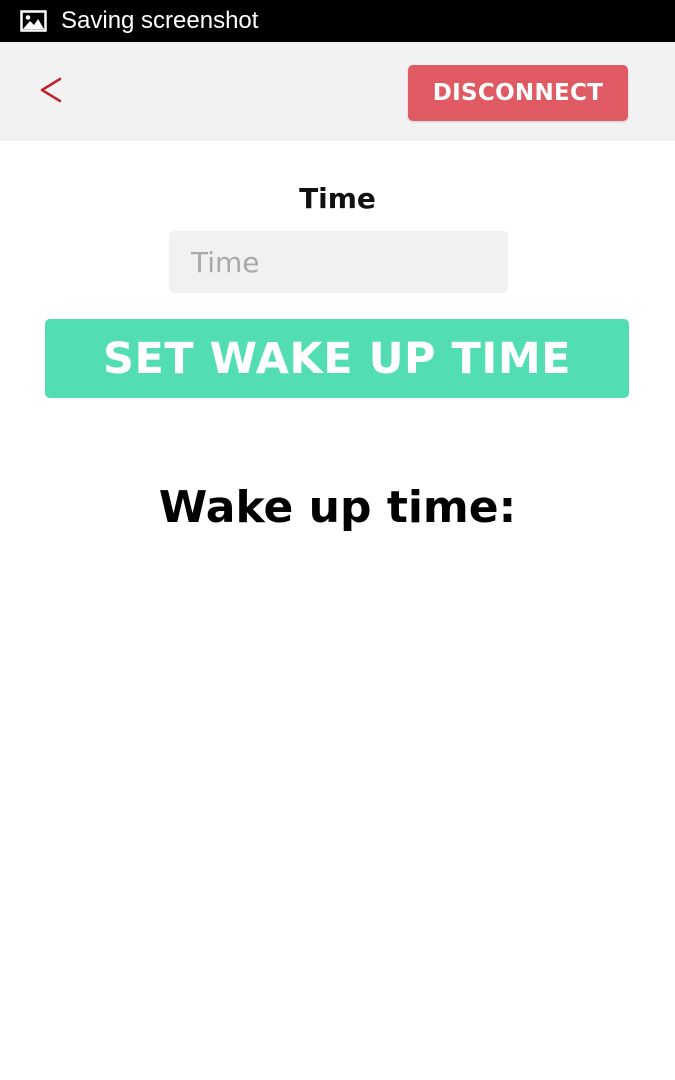 The height and width of the screenshot is (1080, 675). What do you see at coordinates (338, 262) in the screenshot?
I see `time-input` at bounding box center [338, 262].